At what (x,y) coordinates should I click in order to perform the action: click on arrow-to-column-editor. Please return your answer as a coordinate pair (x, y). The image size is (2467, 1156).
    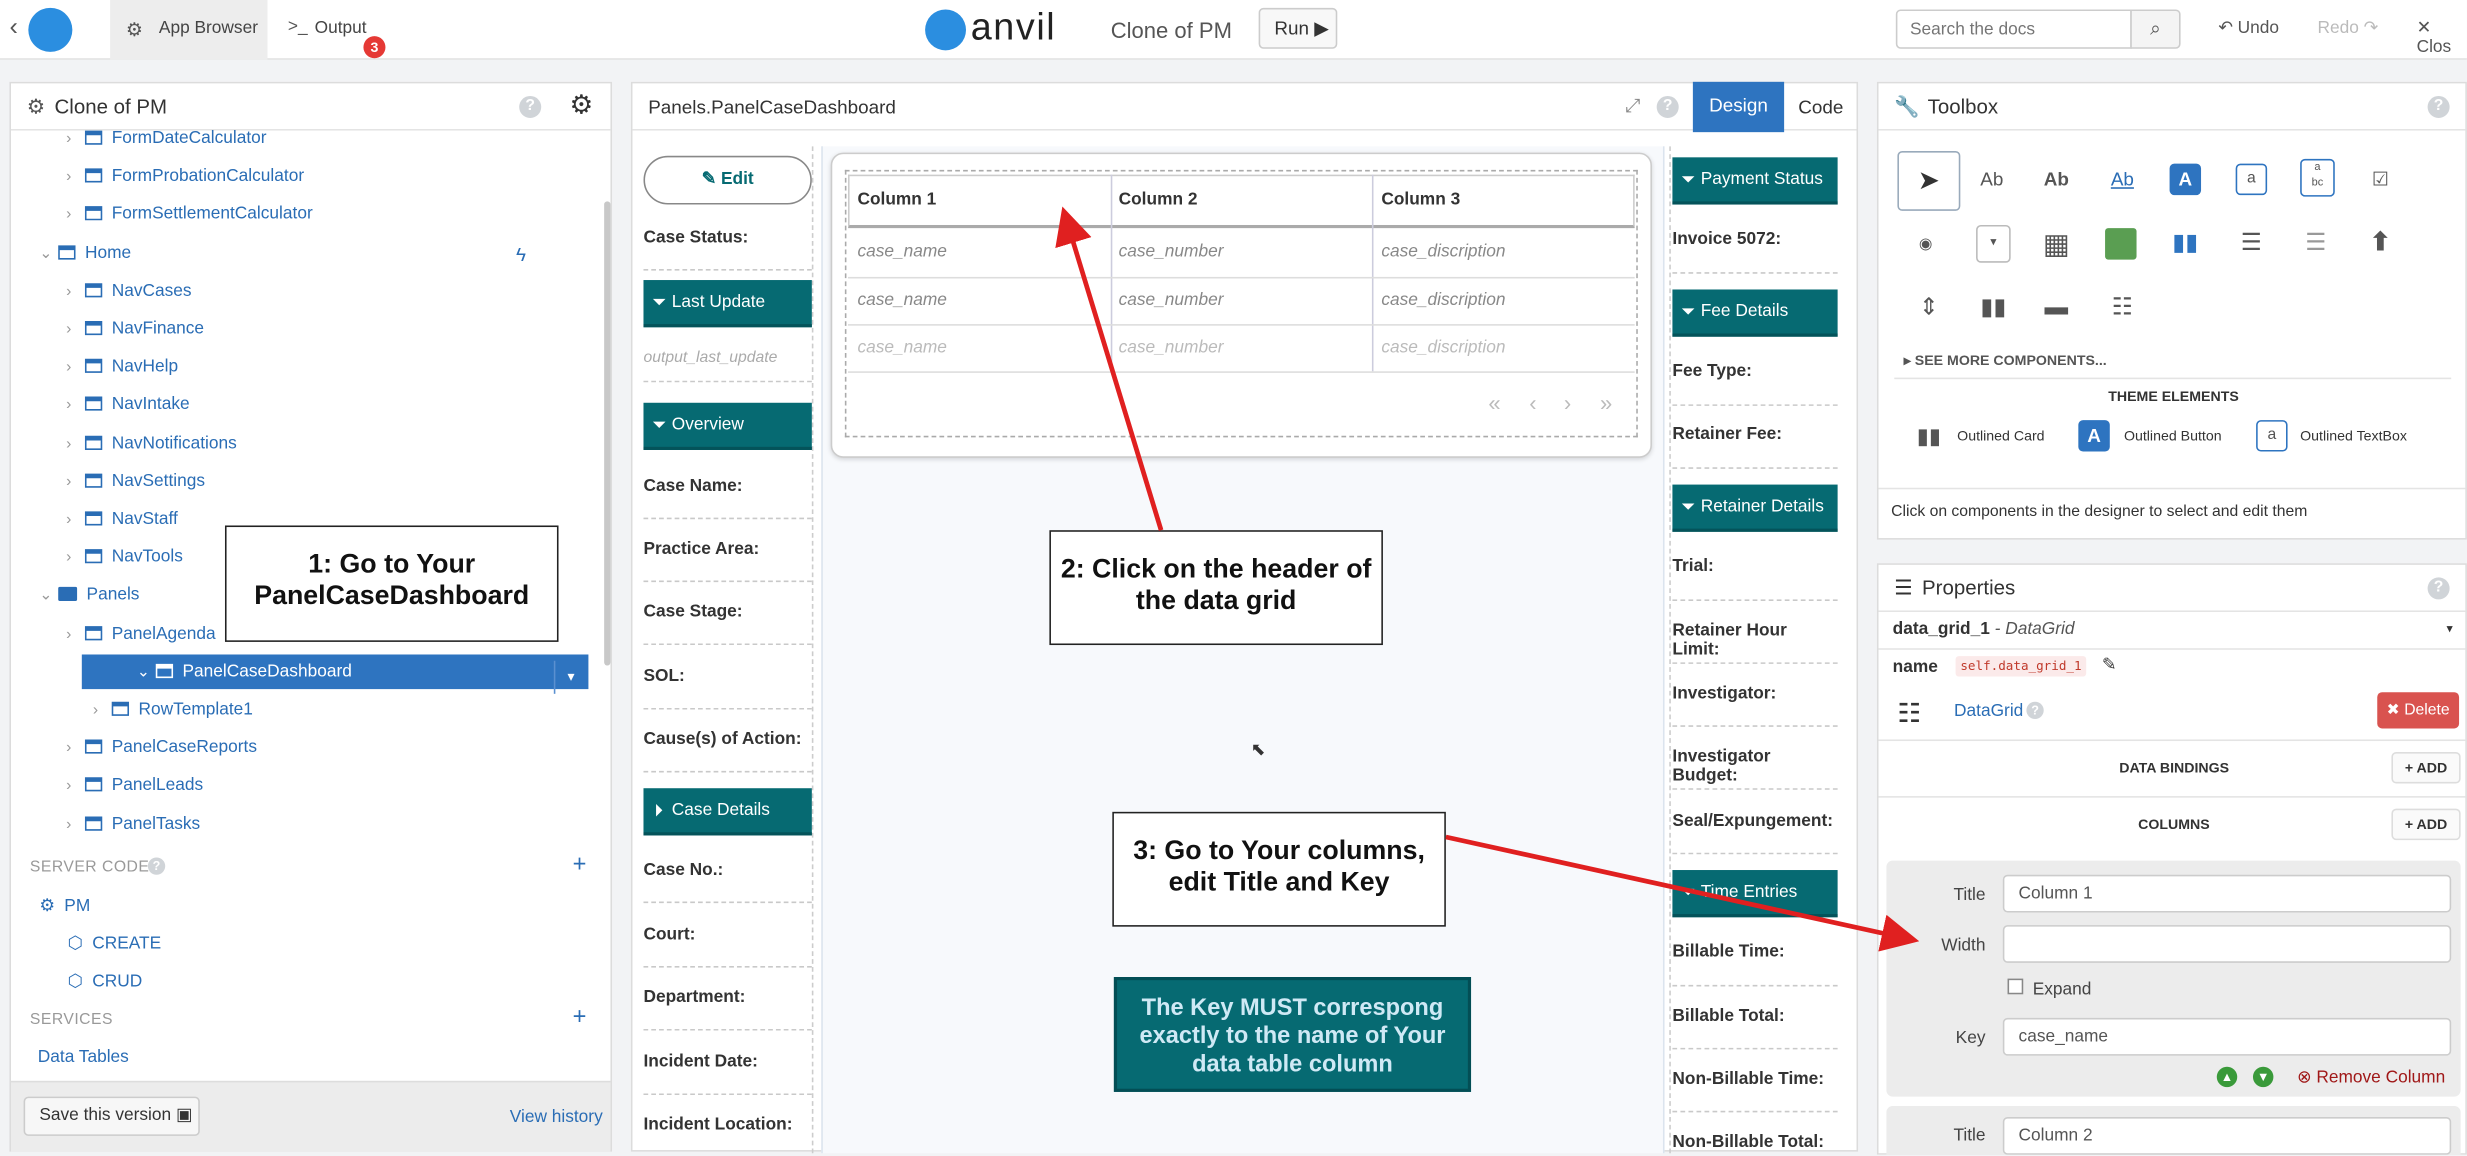
    Looking at the image, I should click on (1682, 893).